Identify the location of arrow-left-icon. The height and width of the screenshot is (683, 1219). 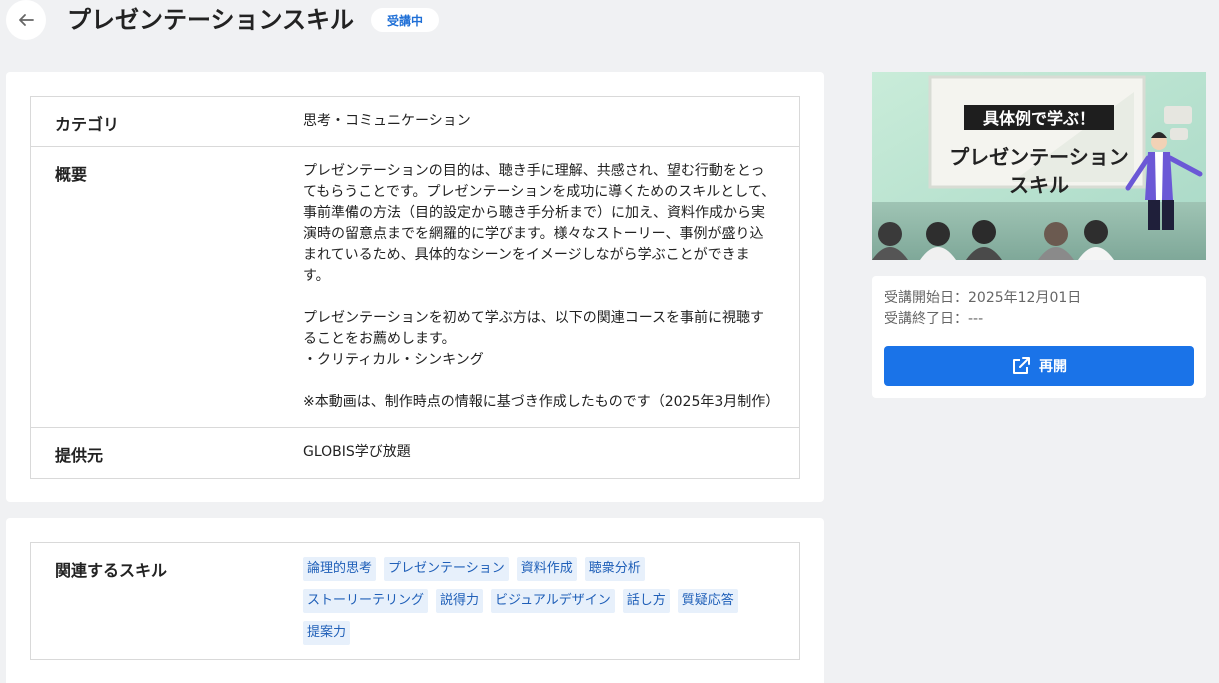
(26, 20).